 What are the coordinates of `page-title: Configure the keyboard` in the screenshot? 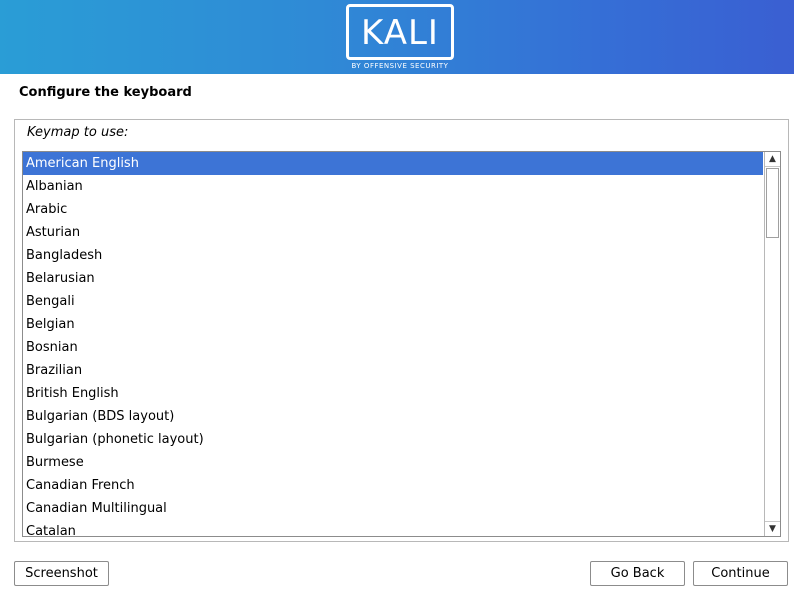 It's located at (105, 92).